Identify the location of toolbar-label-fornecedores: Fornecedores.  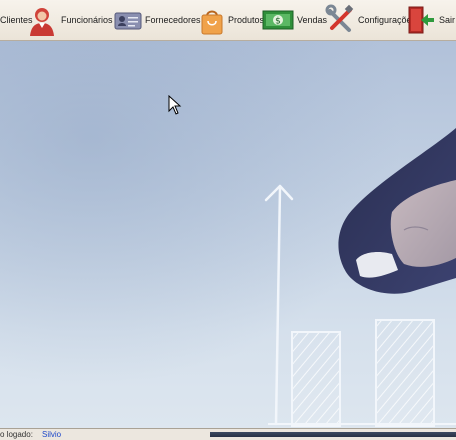
(173, 20).